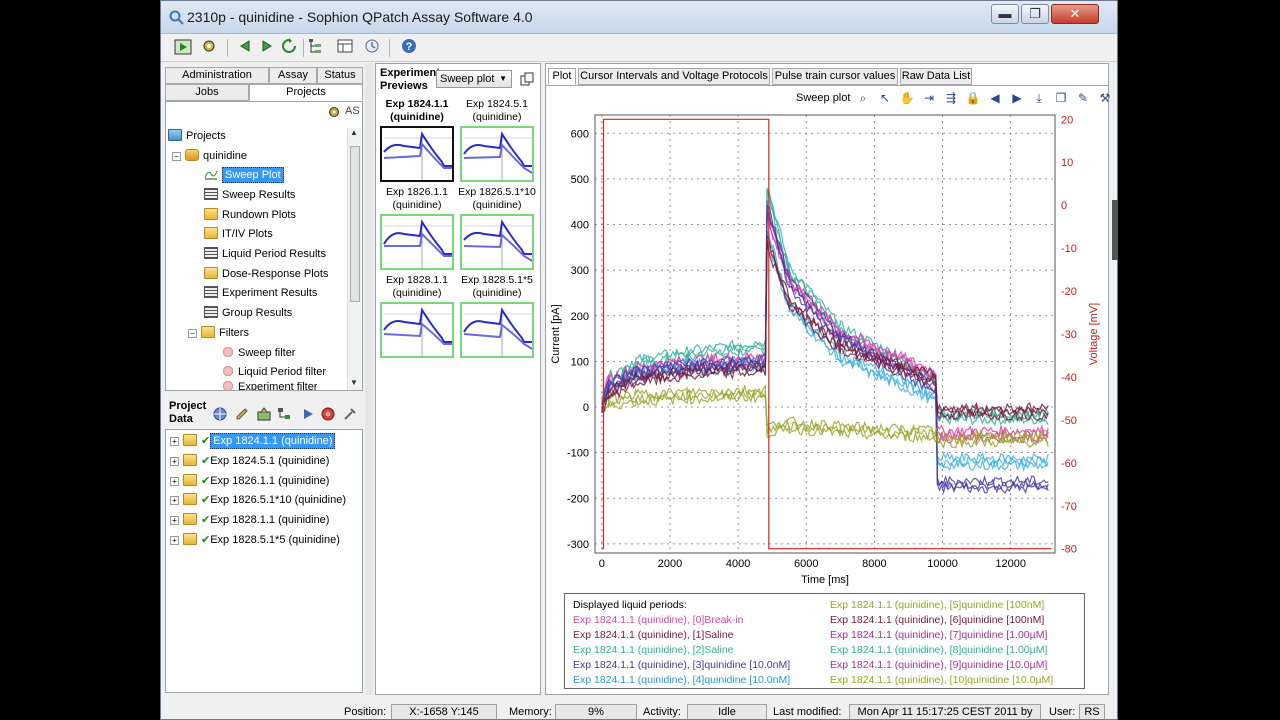 The width and height of the screenshot is (1280, 720). I want to click on stop-icon, so click(328, 415).